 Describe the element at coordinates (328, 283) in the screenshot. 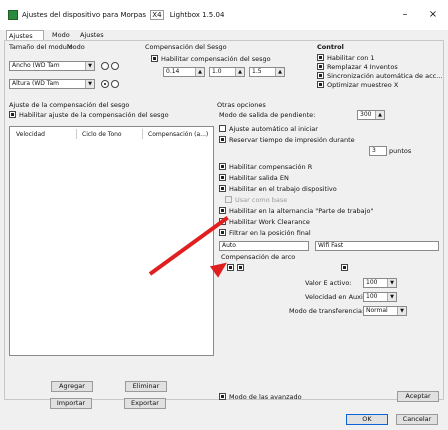

I see `ratio-label: Valor E activo:` at that location.